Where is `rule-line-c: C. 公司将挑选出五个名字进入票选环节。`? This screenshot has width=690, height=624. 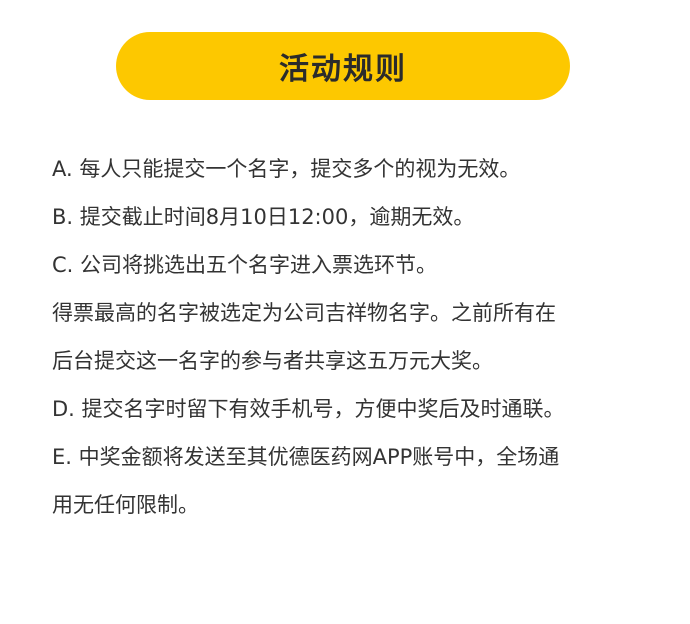 rule-line-c: C. 公司将挑选出五个名字进入票选环节。 is located at coordinates (245, 265).